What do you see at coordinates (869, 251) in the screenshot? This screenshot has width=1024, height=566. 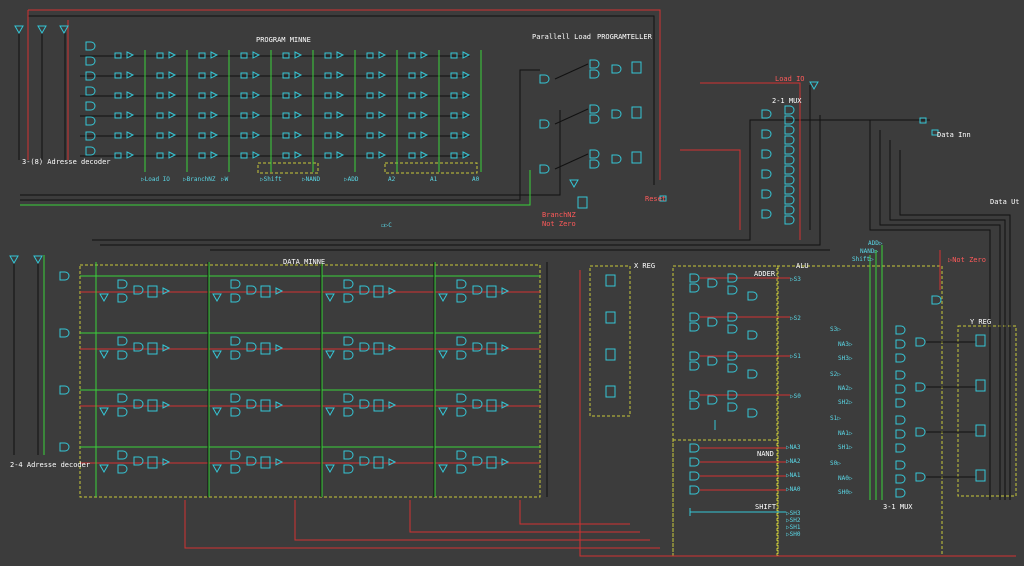 I see `alu-ctrl-nand: NAND▷` at bounding box center [869, 251].